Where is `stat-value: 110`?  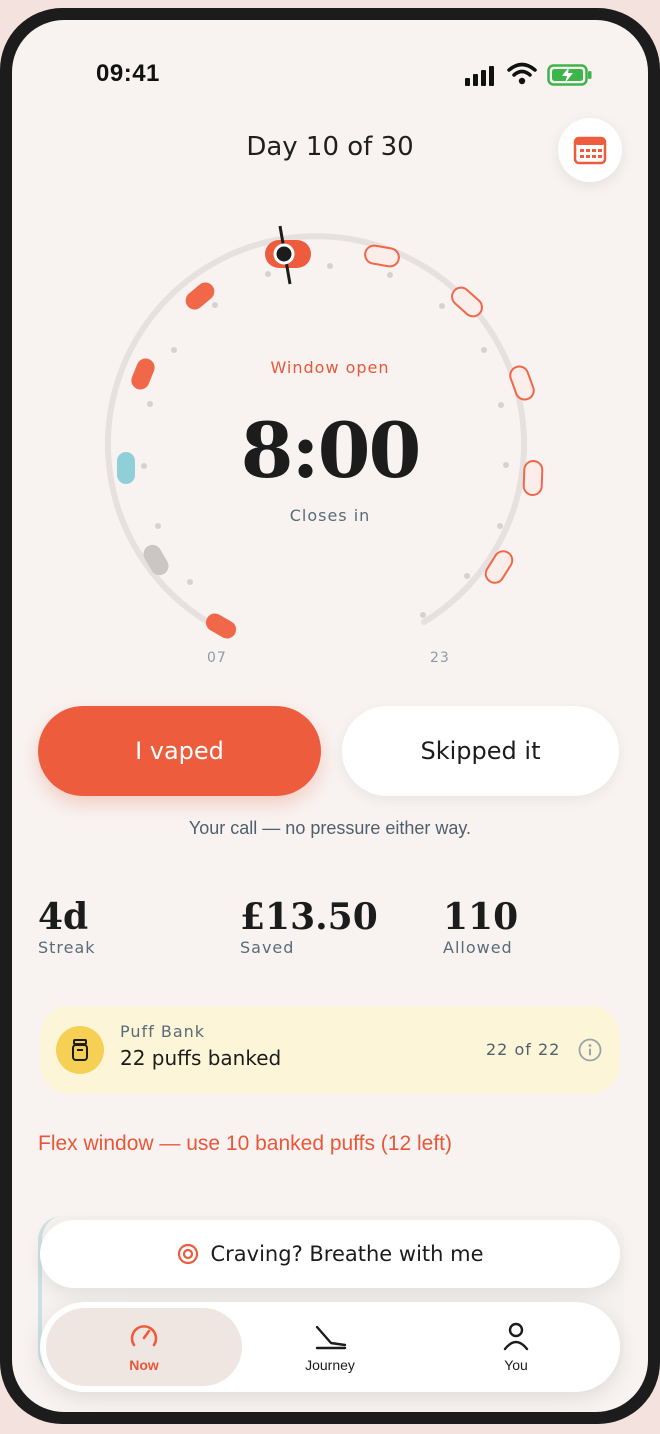
stat-value: 110 is located at coordinates (481, 917).